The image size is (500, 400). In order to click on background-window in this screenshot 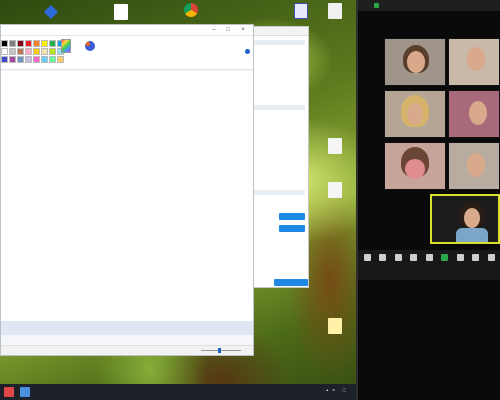, I will do `click(277, 157)`.